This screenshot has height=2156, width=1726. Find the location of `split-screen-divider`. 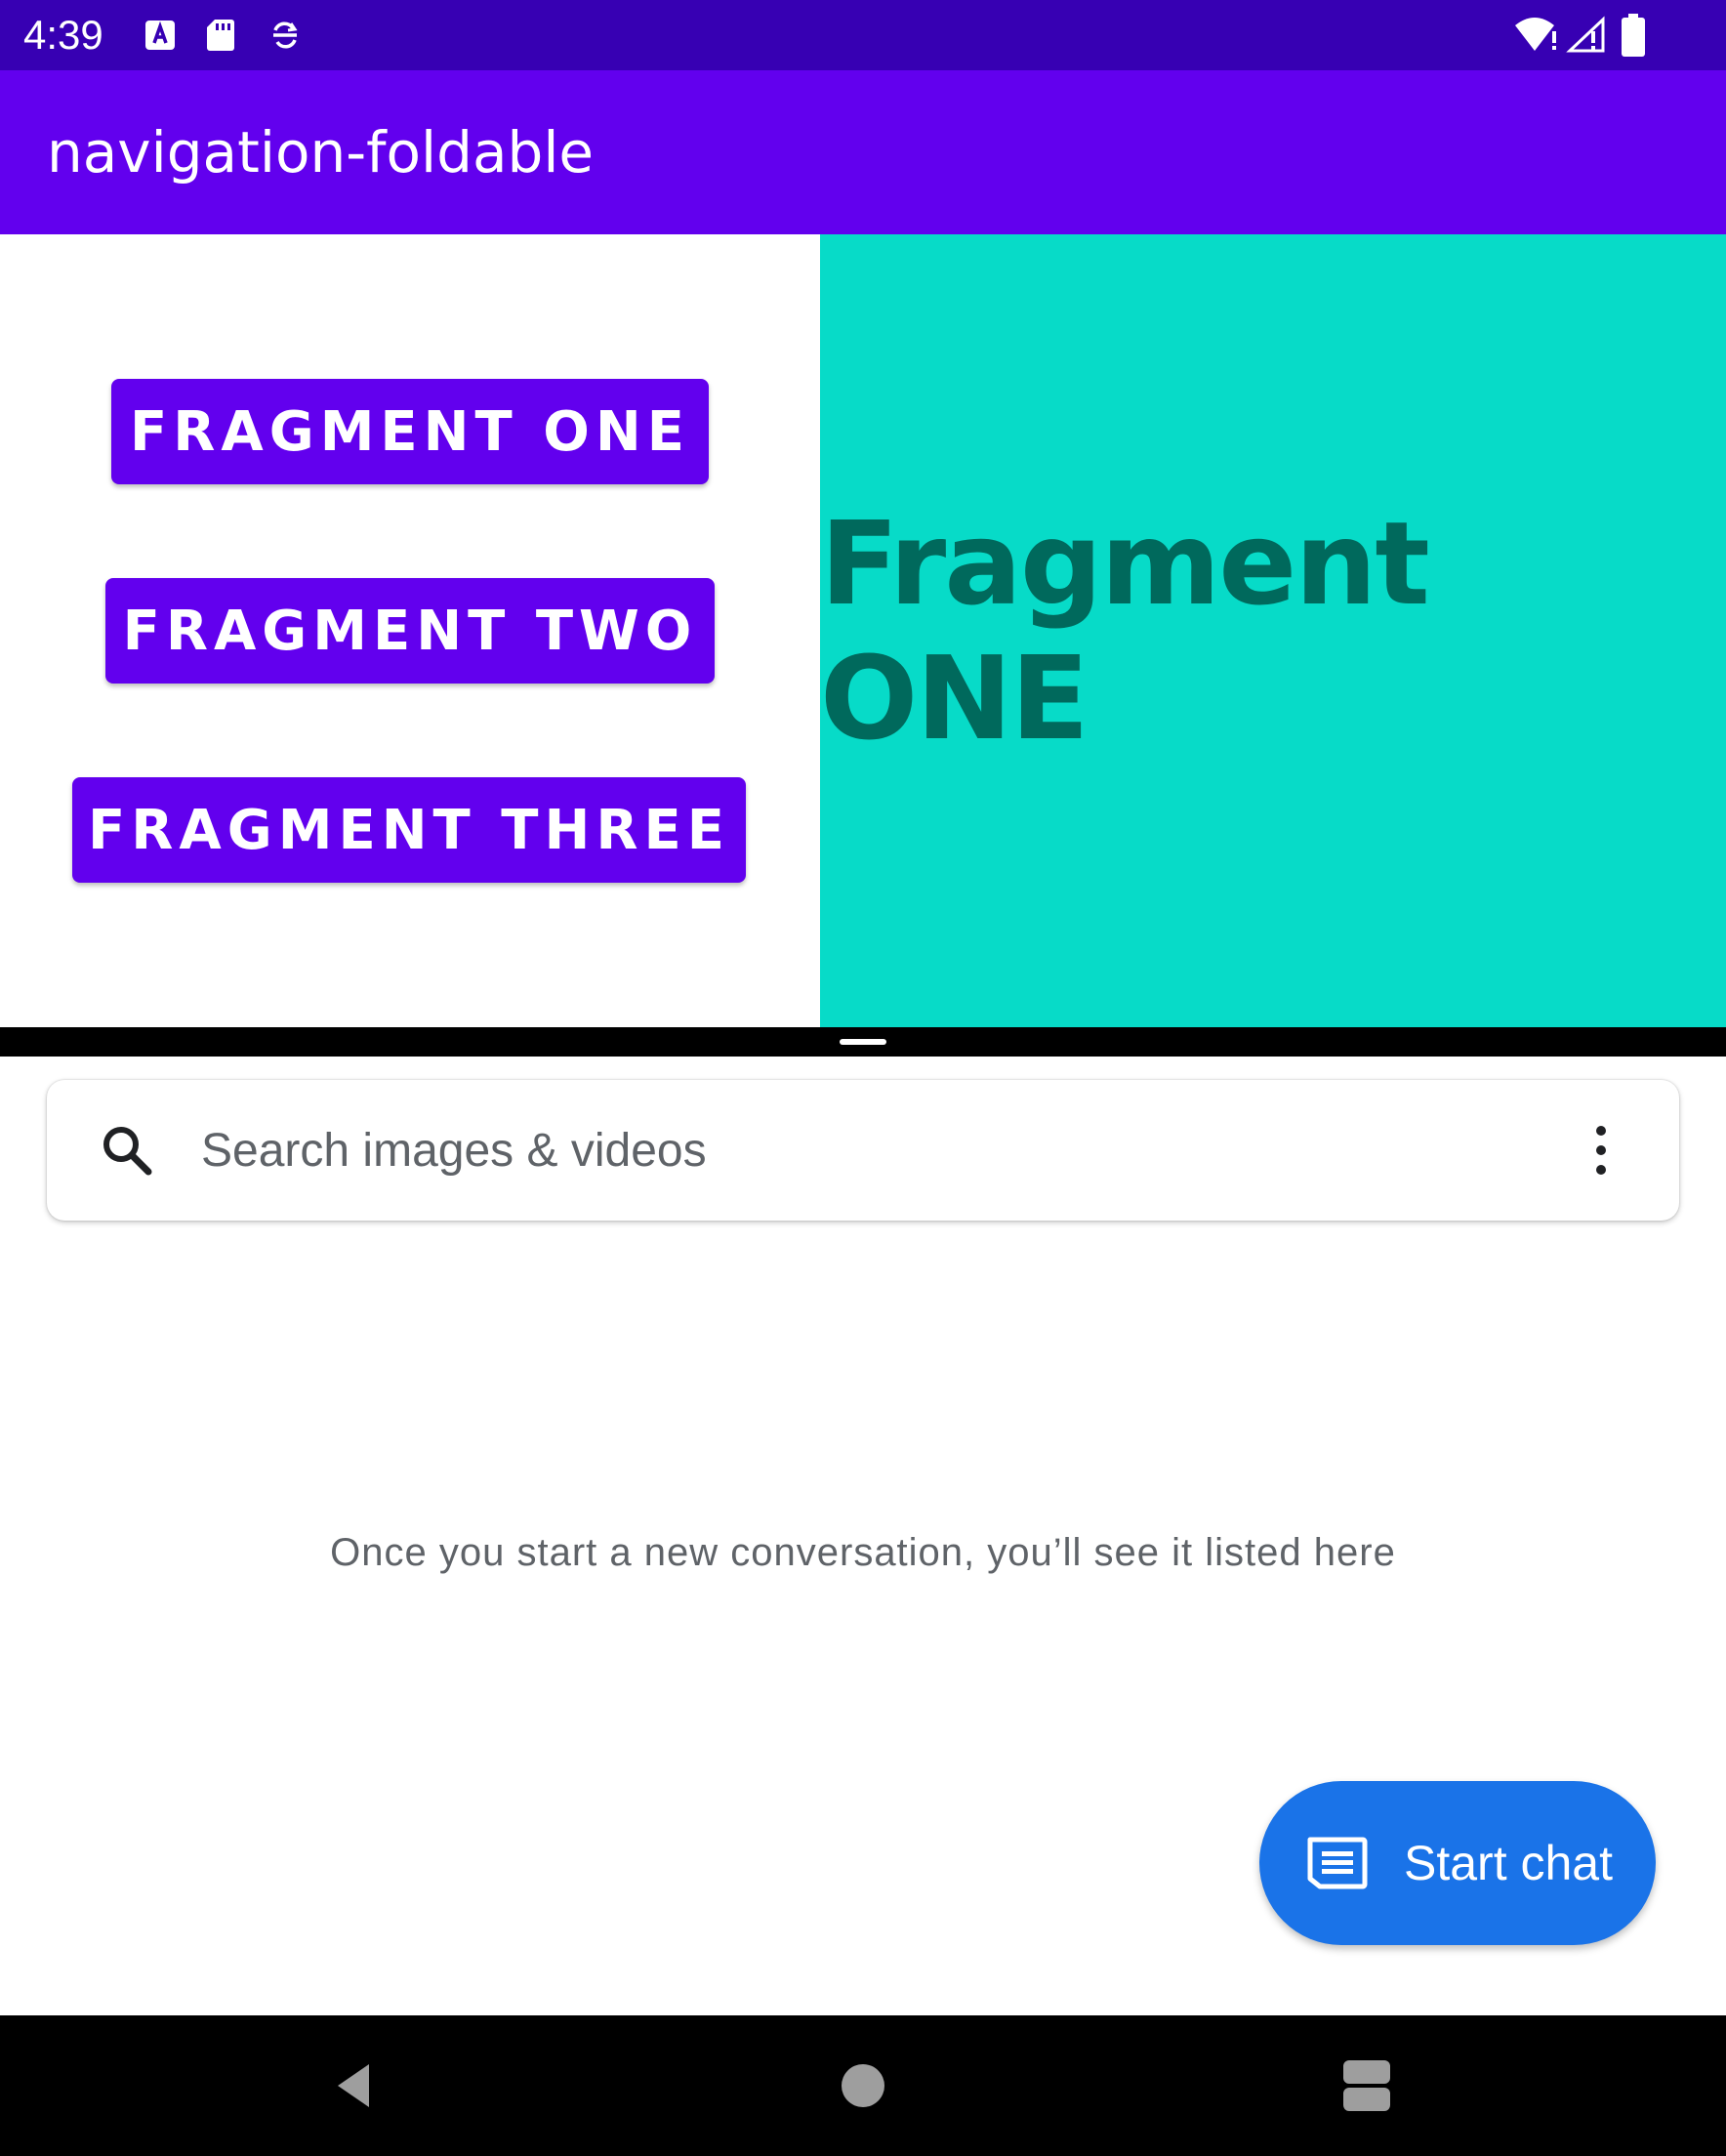

split-screen-divider is located at coordinates (863, 1042).